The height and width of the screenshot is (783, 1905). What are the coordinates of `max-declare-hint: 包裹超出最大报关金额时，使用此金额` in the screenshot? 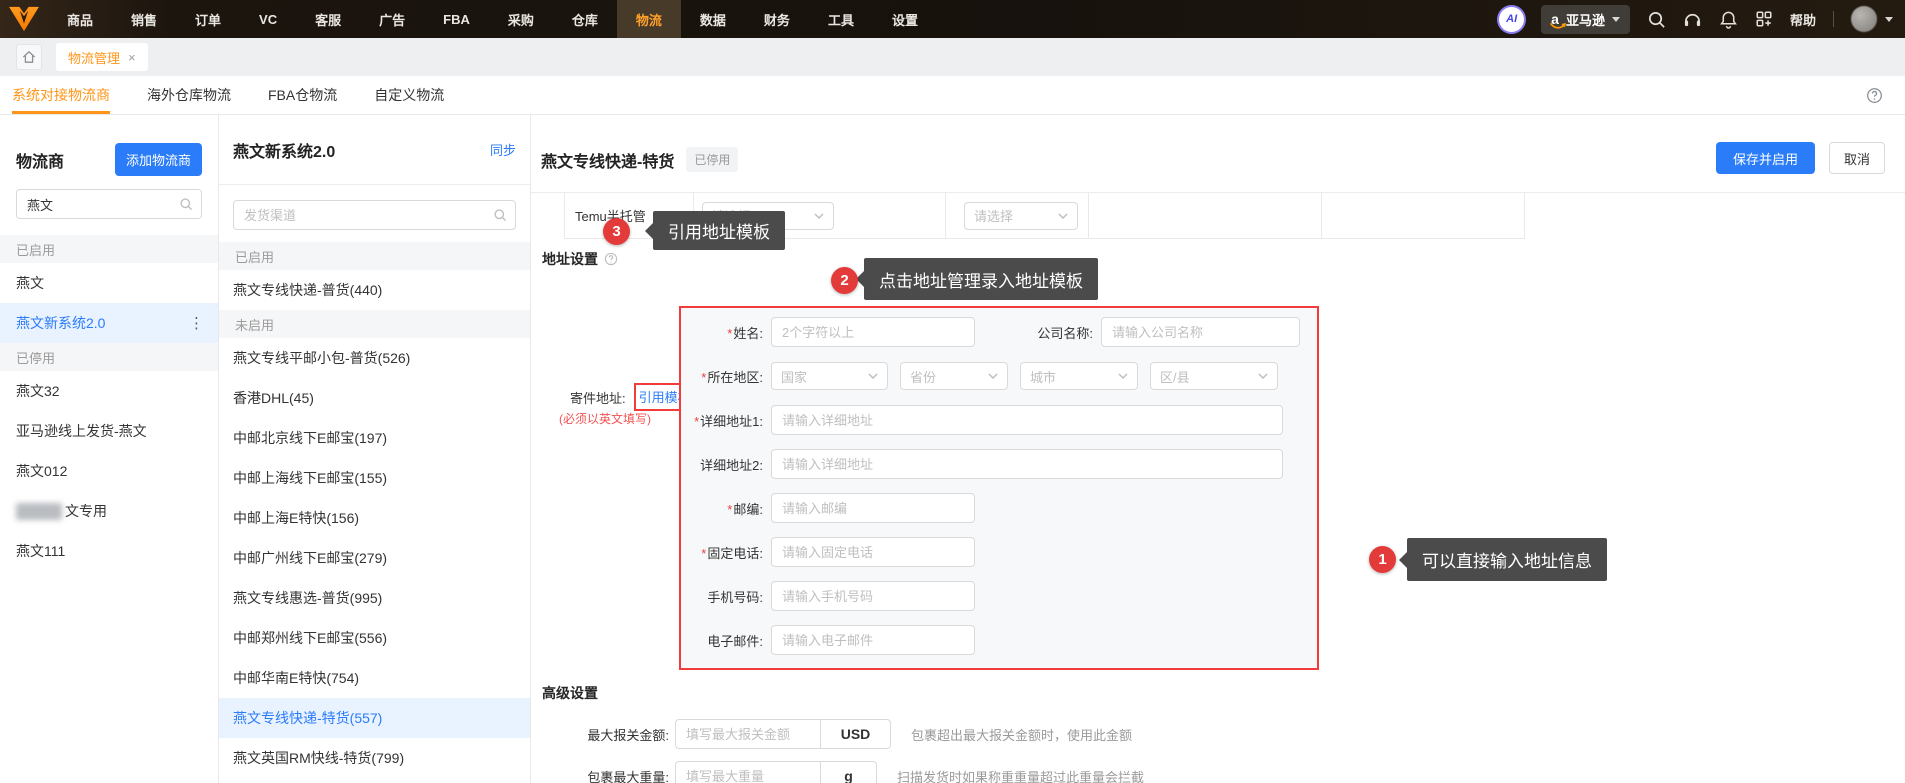 It's located at (1022, 735).